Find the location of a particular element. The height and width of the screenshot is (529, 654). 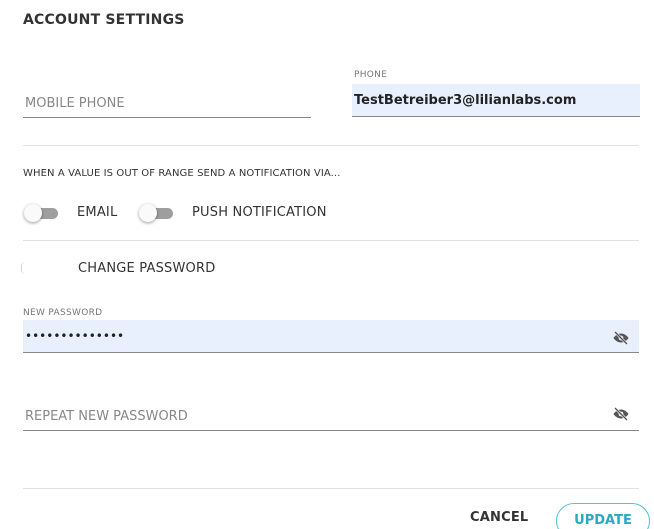

email-toggle is located at coordinates (41, 213).